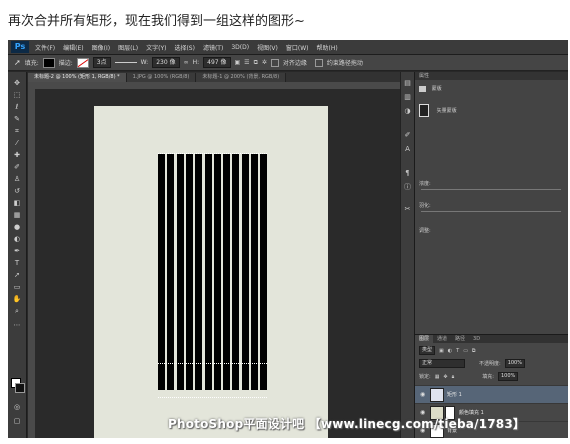 The height and width of the screenshot is (444, 570). What do you see at coordinates (491, 394) in the screenshot?
I see `layer-row: ◉ 矩形 1` at bounding box center [491, 394].